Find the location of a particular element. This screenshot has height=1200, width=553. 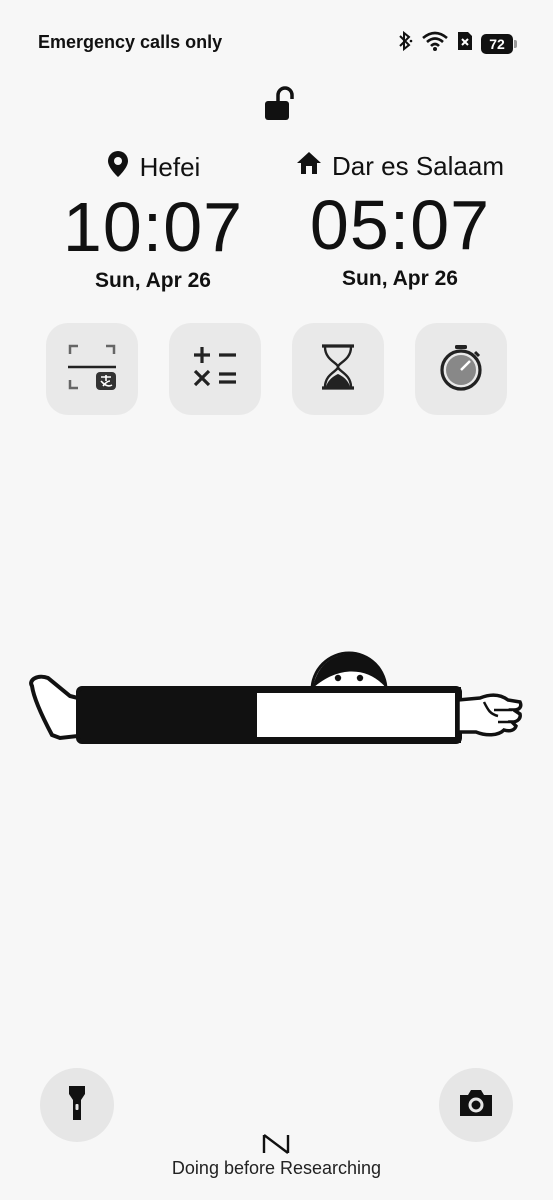

camera-icon is located at coordinates (476, 1105).